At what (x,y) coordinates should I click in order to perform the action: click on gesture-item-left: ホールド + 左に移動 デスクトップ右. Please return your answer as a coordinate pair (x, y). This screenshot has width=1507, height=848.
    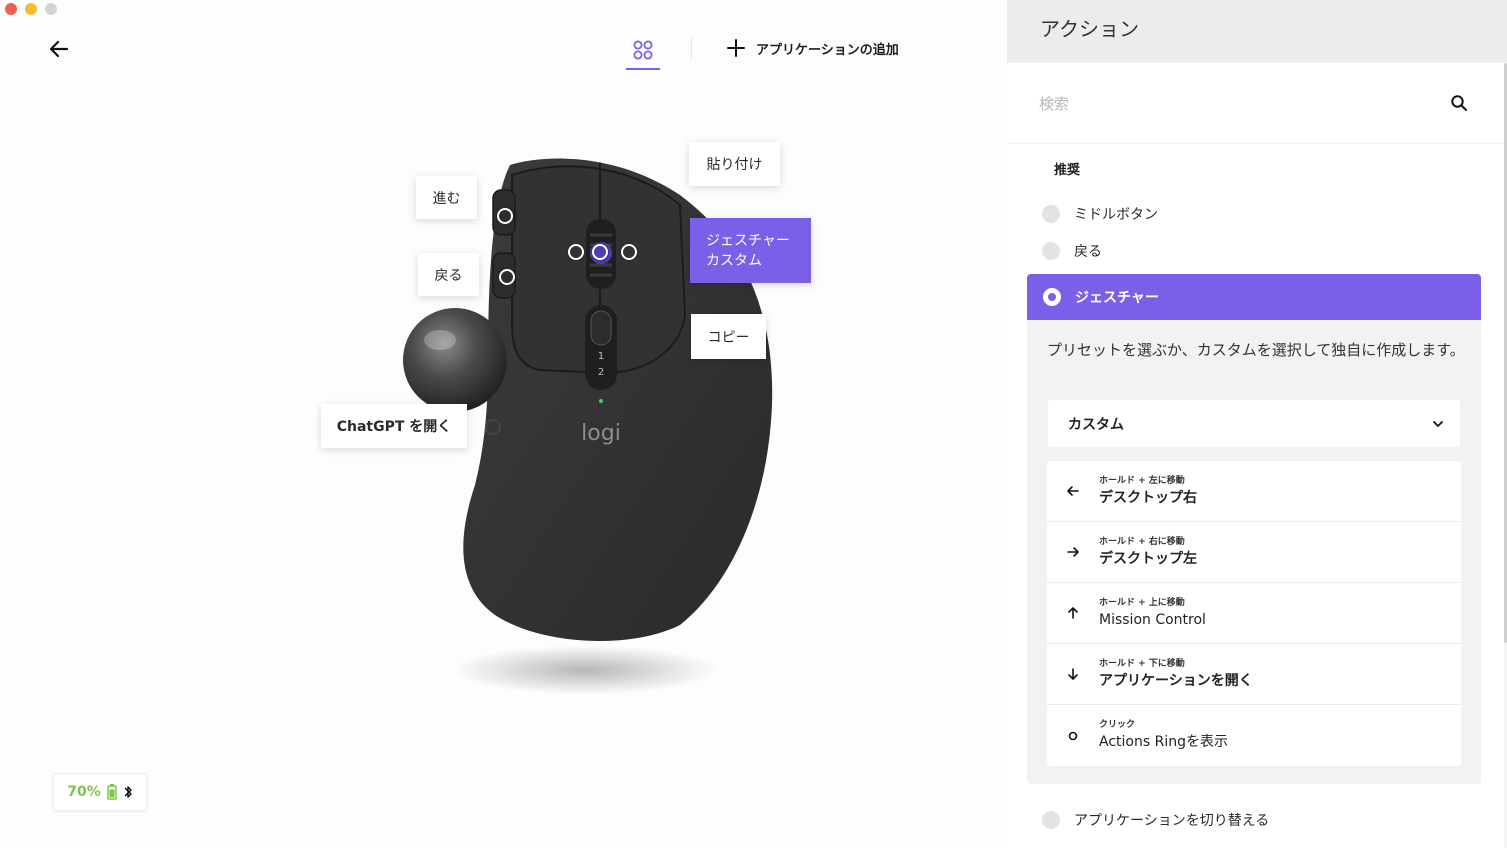
    Looking at the image, I should click on (1254, 491).